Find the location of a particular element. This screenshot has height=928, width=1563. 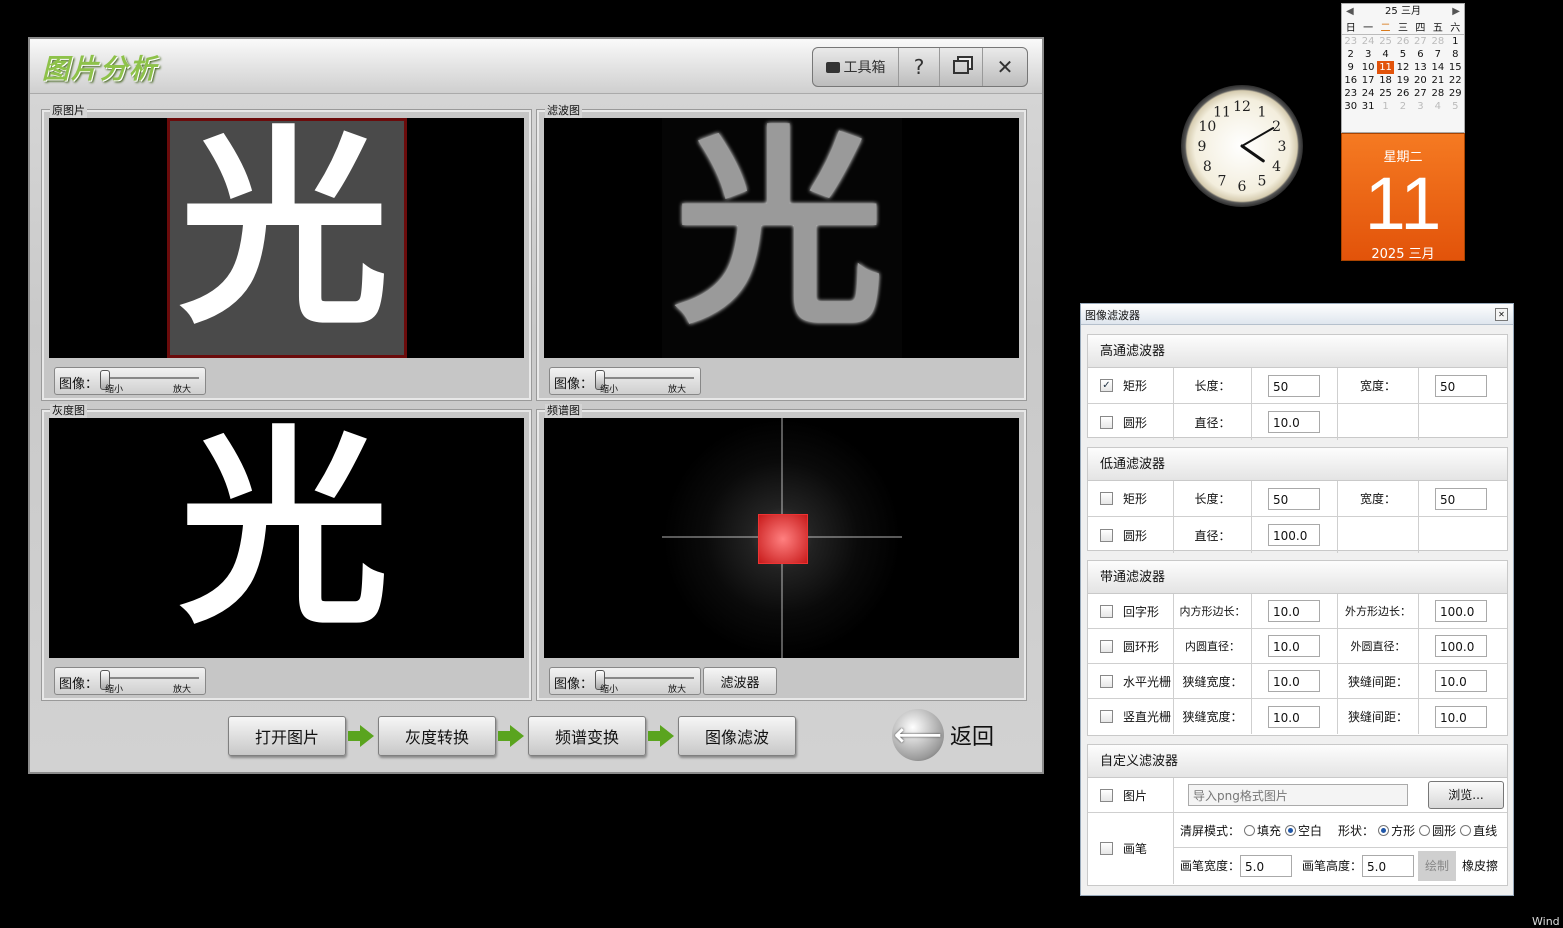

calendar-day: 13 is located at coordinates (1420, 67).